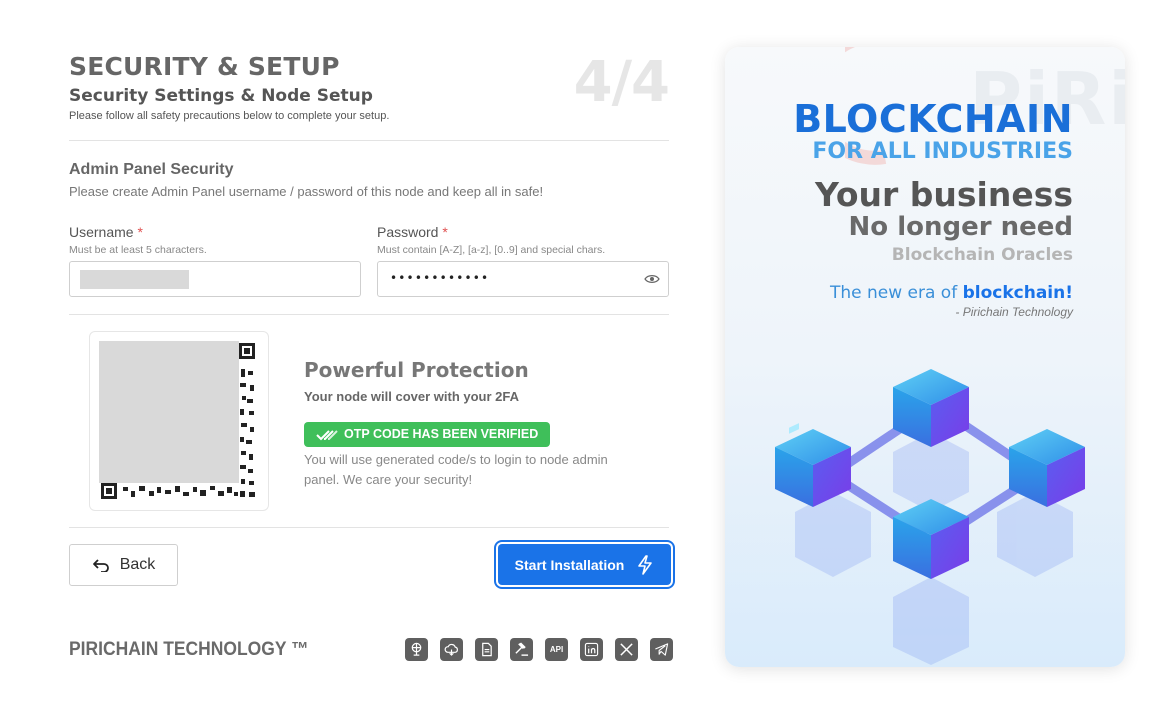  I want to click on cube-right, so click(1047, 468).